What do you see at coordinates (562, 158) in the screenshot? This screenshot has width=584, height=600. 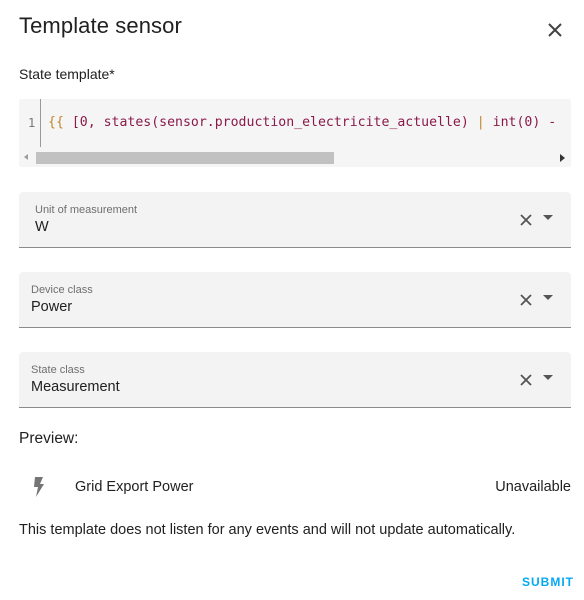 I see `scroll-right-arrow-icon` at bounding box center [562, 158].